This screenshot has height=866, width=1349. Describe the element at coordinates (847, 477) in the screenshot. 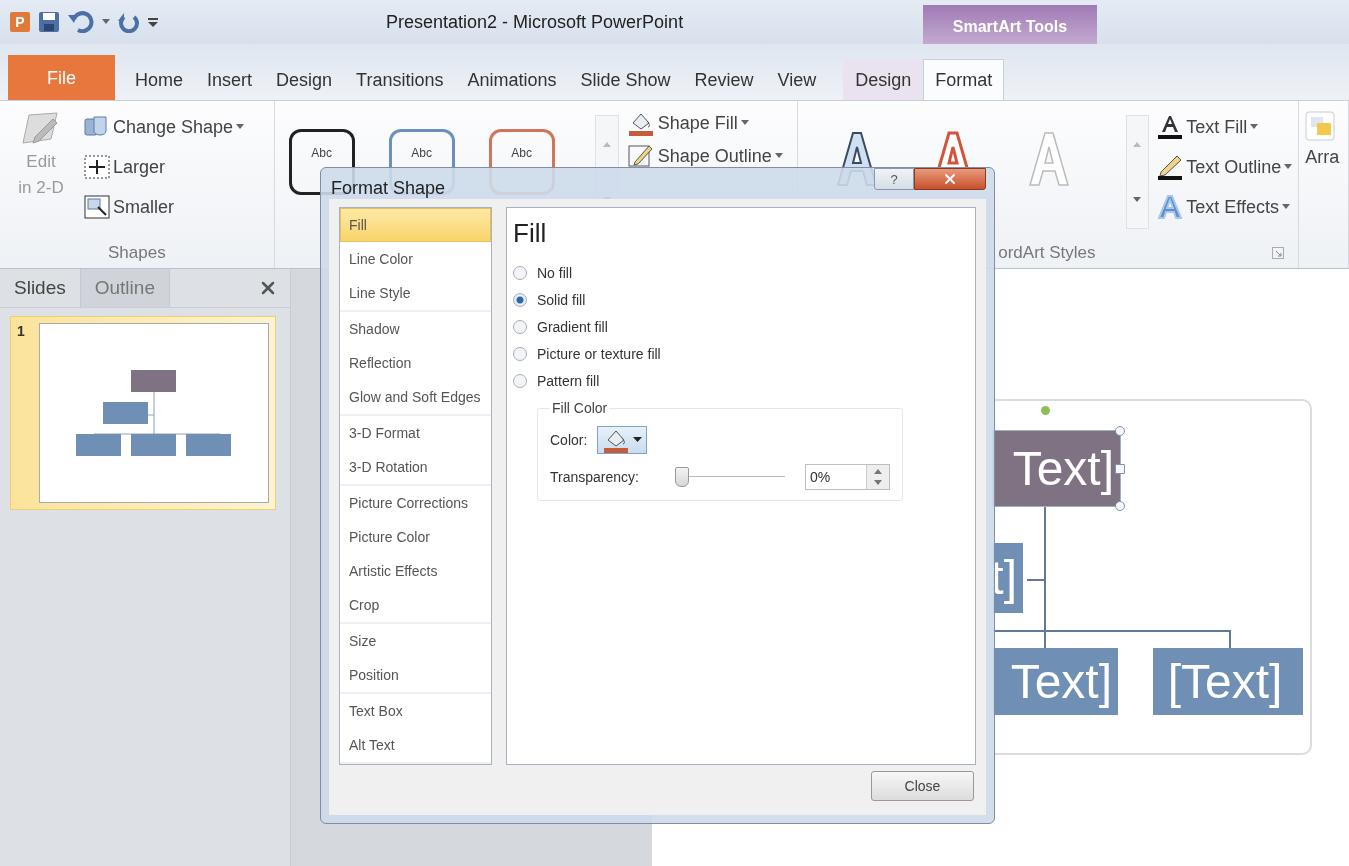

I see `transparency-spinner: 0%` at that location.